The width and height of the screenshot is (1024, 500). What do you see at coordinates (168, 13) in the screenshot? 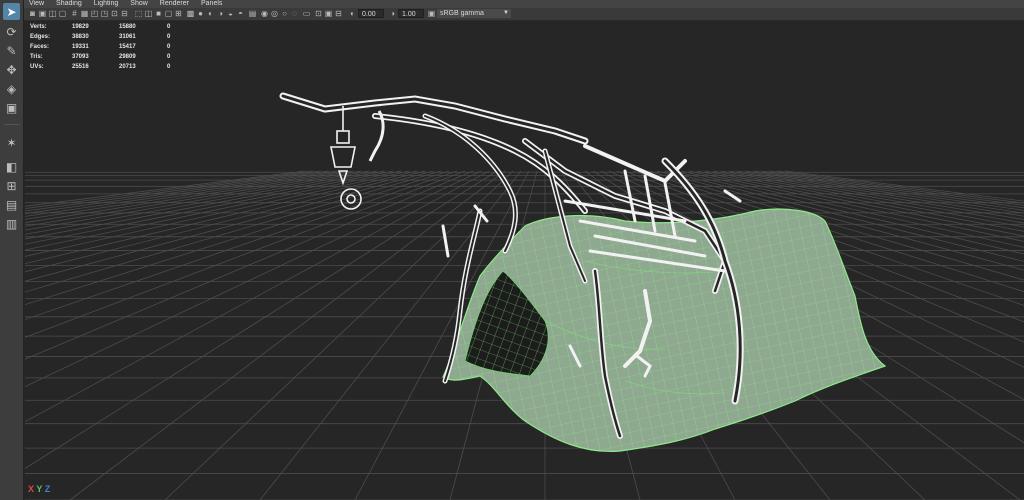
I see `bounding-box-icon: ▢` at bounding box center [168, 13].